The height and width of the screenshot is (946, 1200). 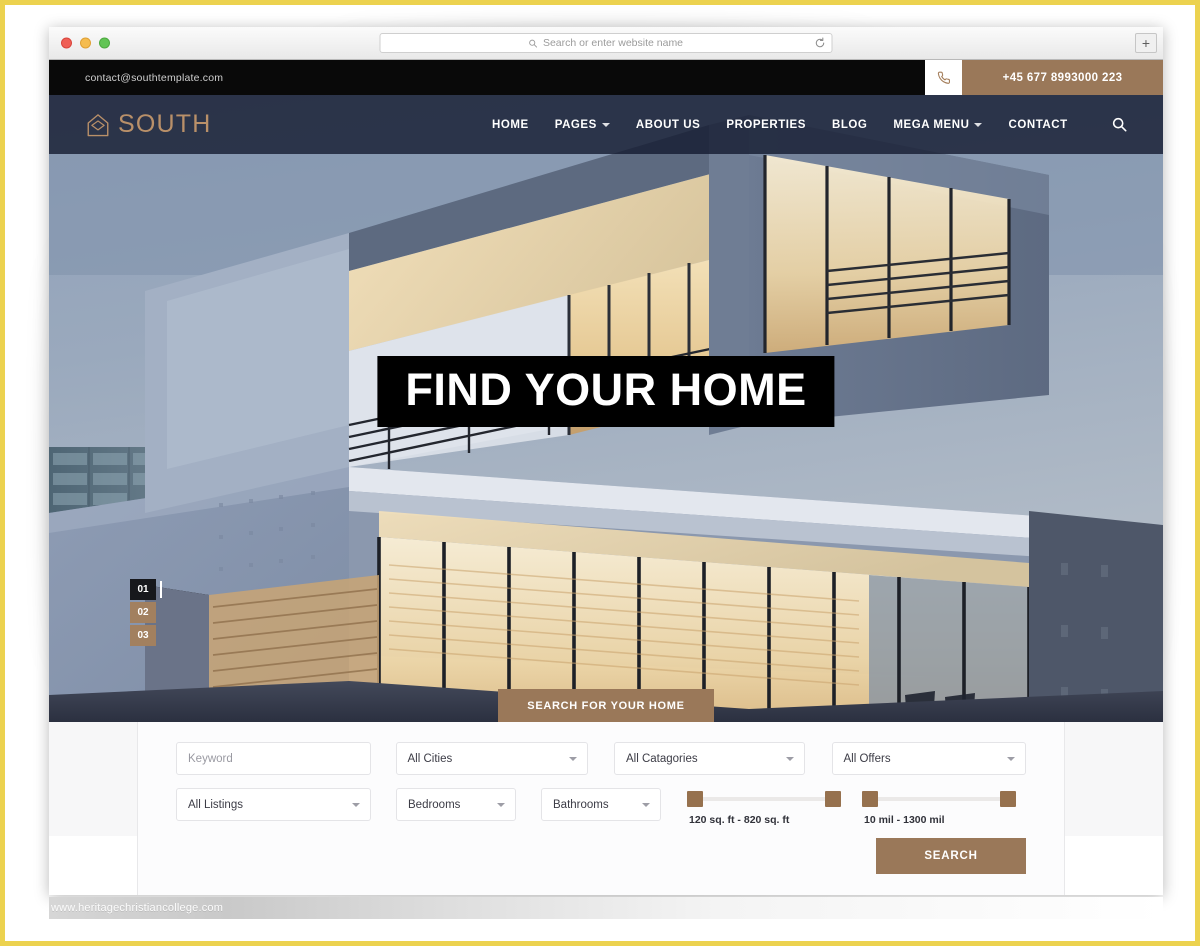 I want to click on watermark-bar: www.heritagechristiancollege.com, so click(x=606, y=908).